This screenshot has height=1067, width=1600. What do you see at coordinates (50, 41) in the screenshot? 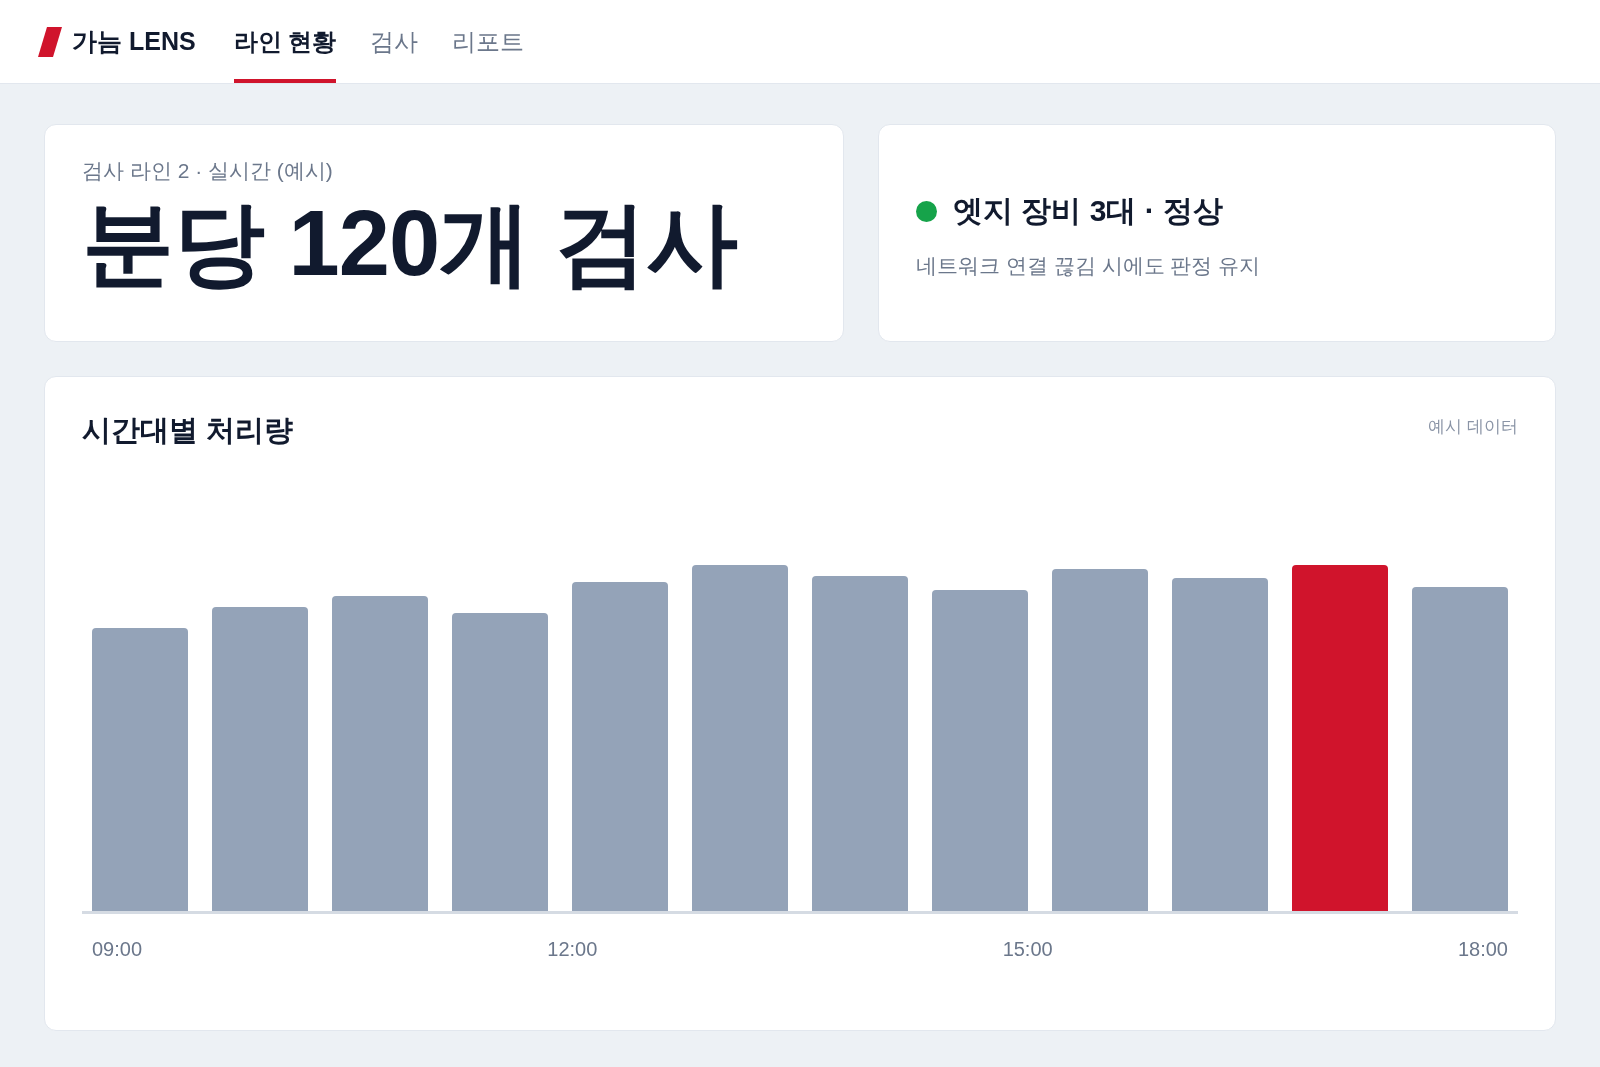
I see `logo-icon` at bounding box center [50, 41].